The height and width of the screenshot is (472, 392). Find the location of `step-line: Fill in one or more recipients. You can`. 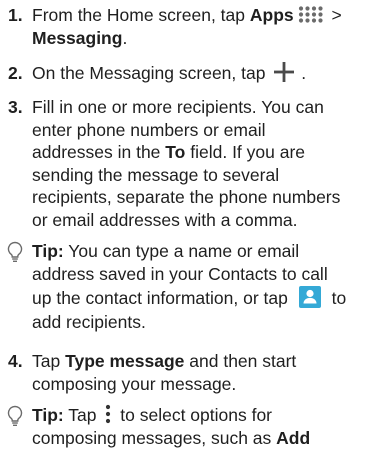

step-line: Fill in one or more recipients. You can is located at coordinates (178, 107).